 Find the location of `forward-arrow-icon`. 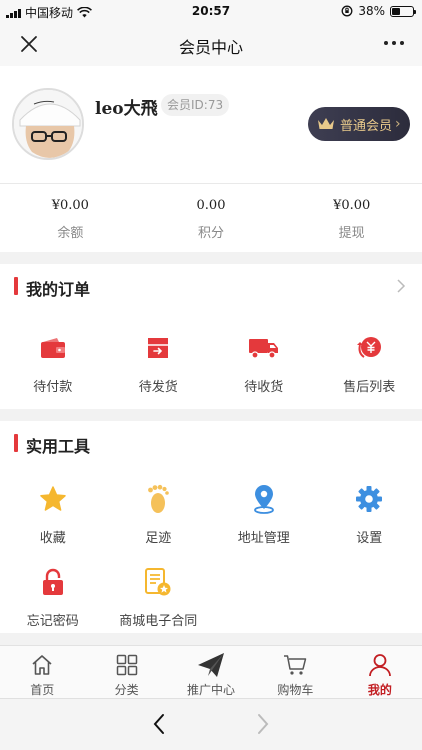

forward-arrow-icon is located at coordinates (263, 724).